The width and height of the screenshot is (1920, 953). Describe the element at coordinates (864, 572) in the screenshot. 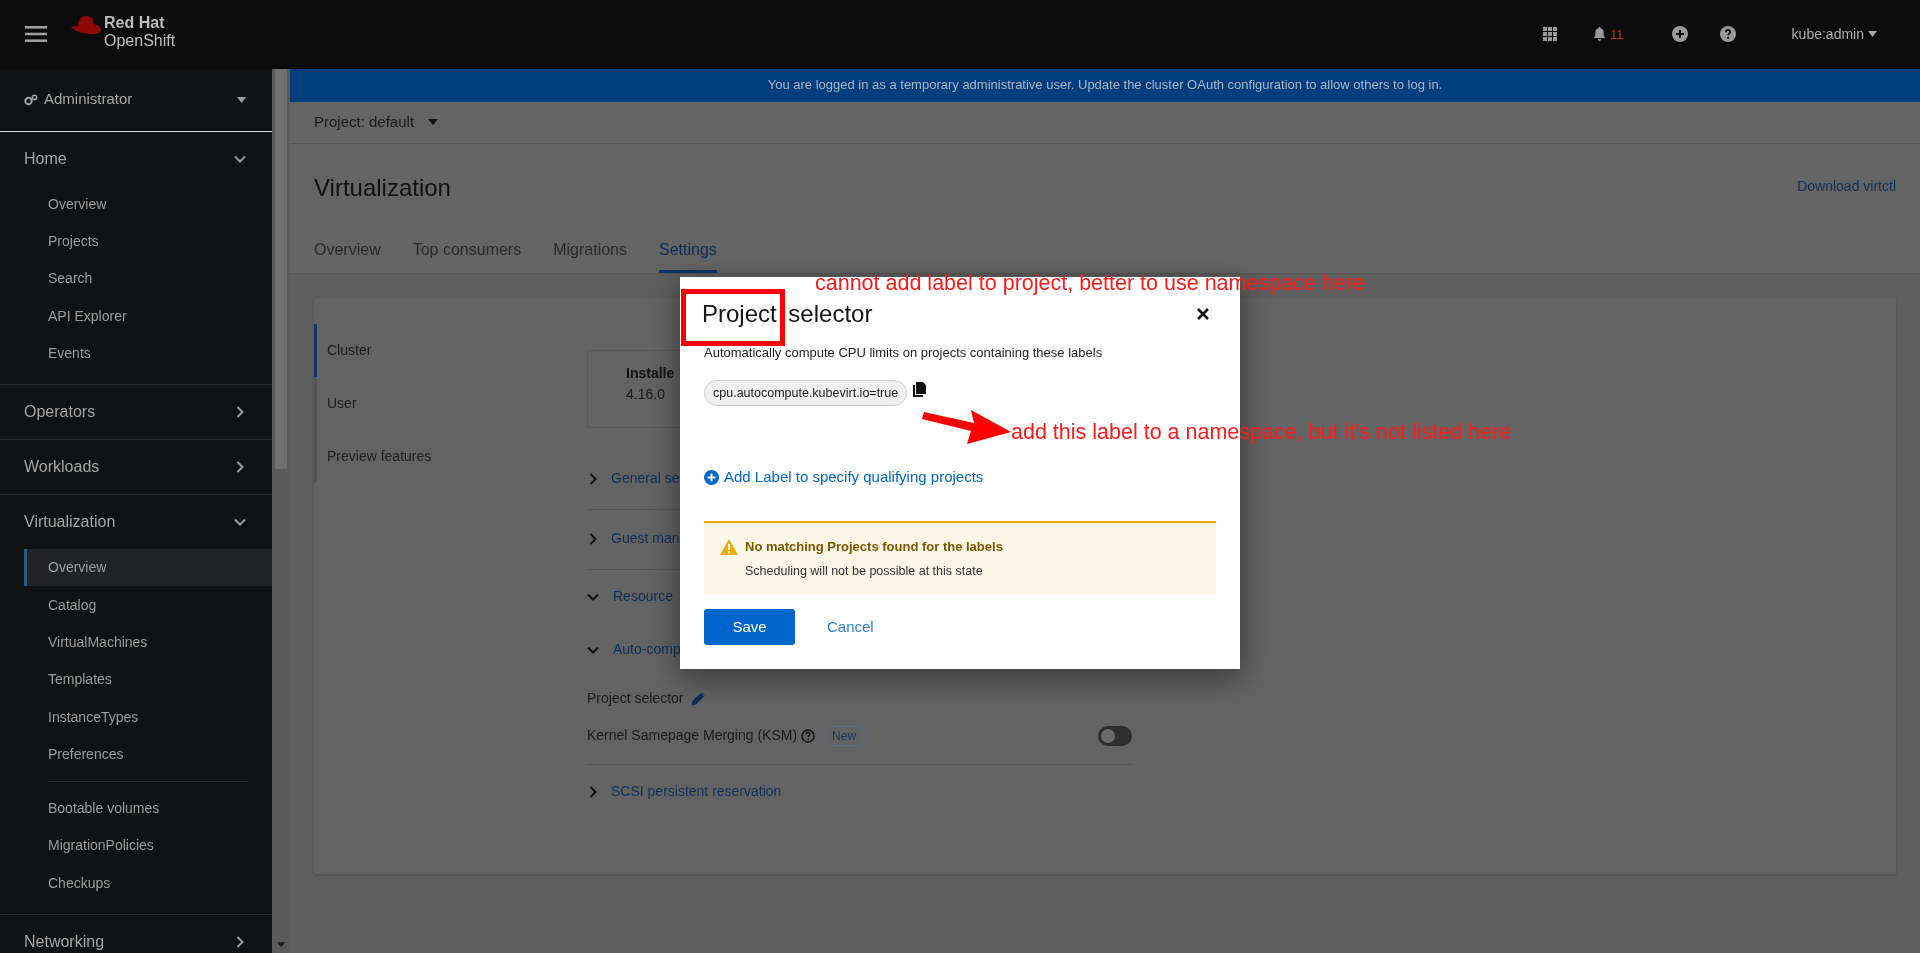

I see `alert-message: Scheduling will not be possible at this state` at that location.